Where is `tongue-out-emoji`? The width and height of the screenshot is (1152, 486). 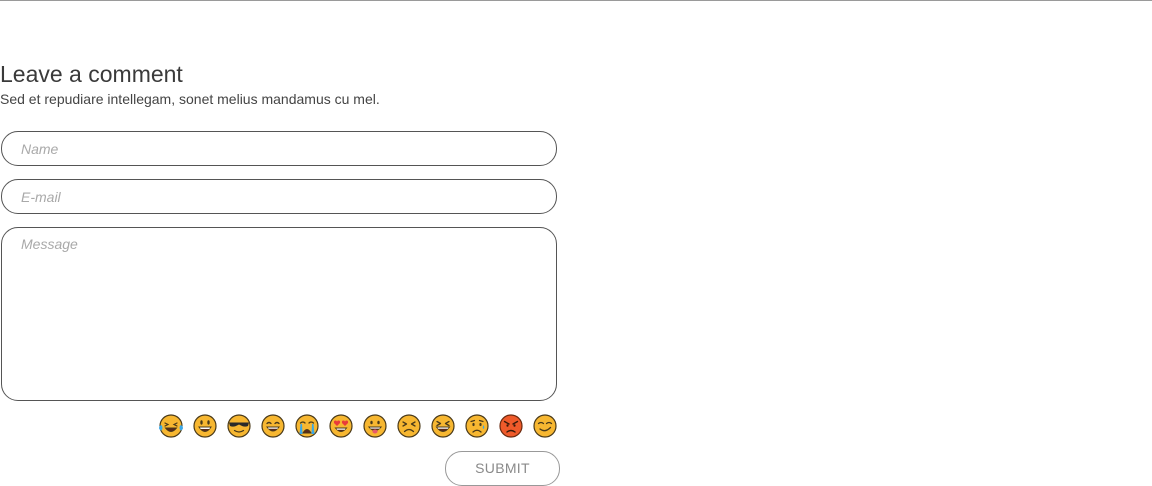 tongue-out-emoji is located at coordinates (375, 426).